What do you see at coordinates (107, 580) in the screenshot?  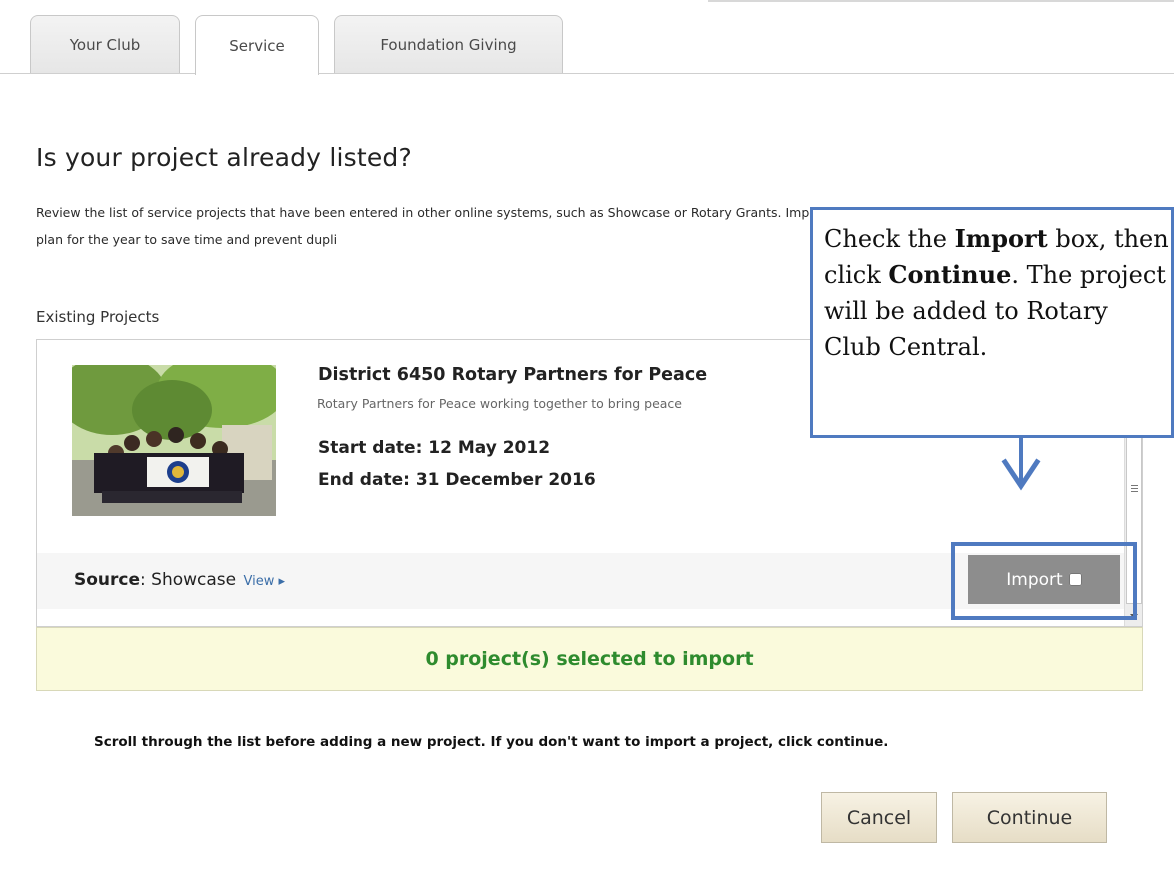 I see `source-label: Source` at bounding box center [107, 580].